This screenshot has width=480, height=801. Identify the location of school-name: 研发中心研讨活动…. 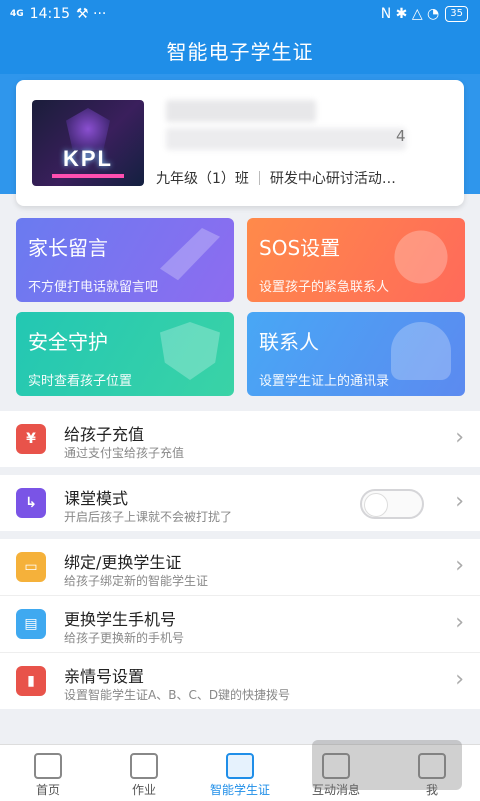
(332, 179).